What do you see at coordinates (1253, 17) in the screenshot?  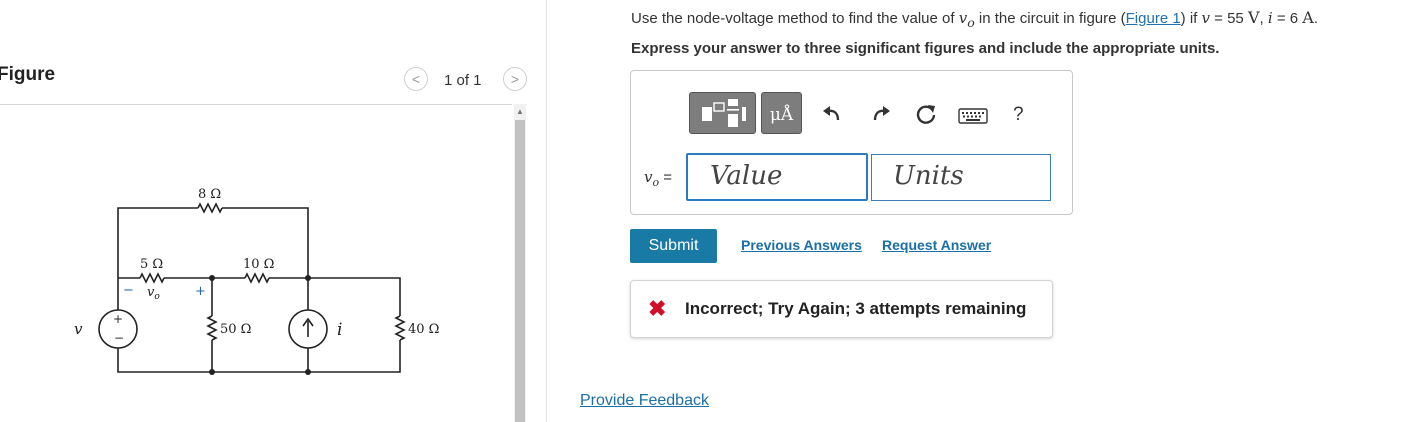 I see `question-v-unit: V` at bounding box center [1253, 17].